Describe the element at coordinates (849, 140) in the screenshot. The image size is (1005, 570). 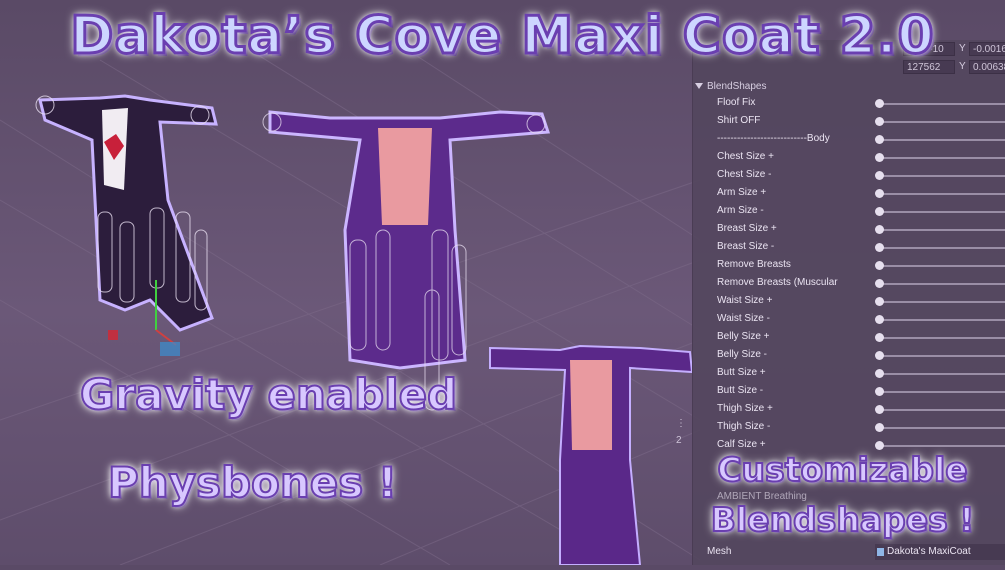
I see `blendshape-row: ---------------------------Body` at that location.